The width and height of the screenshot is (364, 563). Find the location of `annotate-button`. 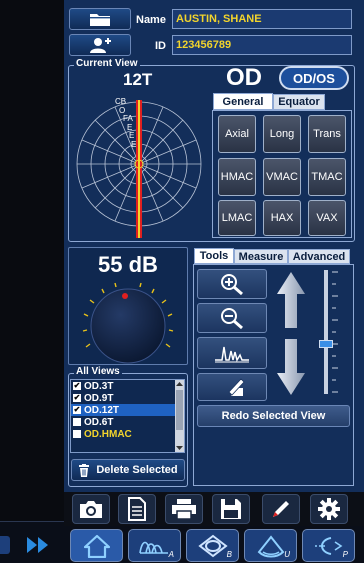

annotate-button is located at coordinates (232, 387).